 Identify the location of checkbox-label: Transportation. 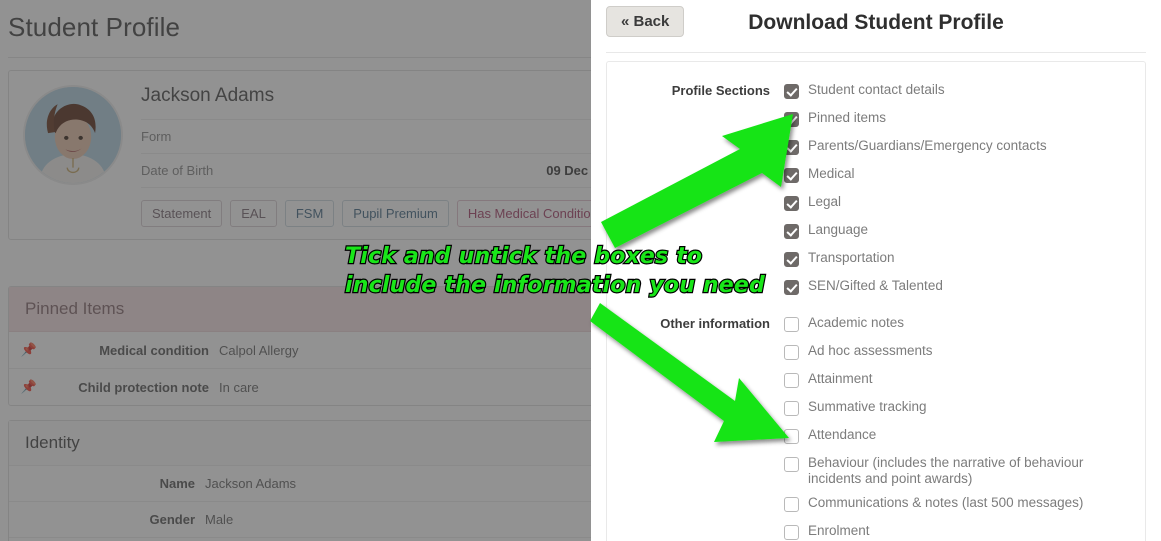
(851, 257).